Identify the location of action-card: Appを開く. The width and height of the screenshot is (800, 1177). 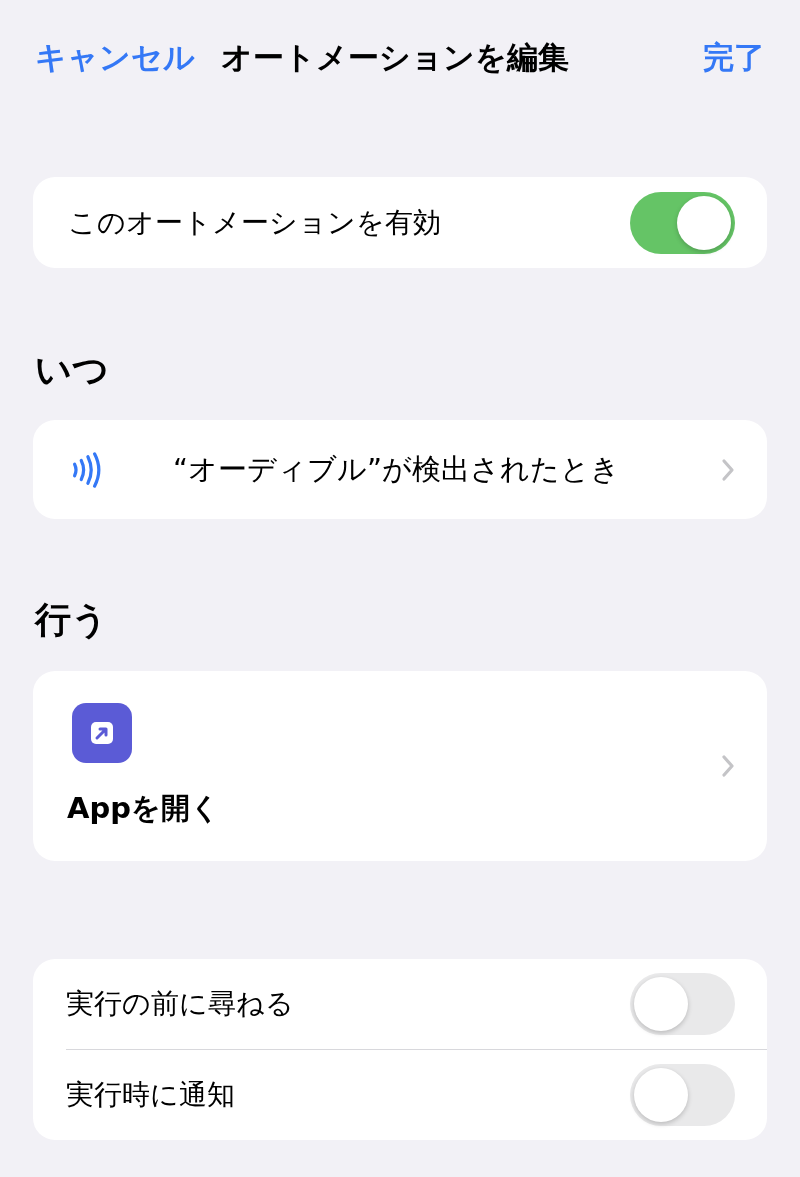
(400, 766).